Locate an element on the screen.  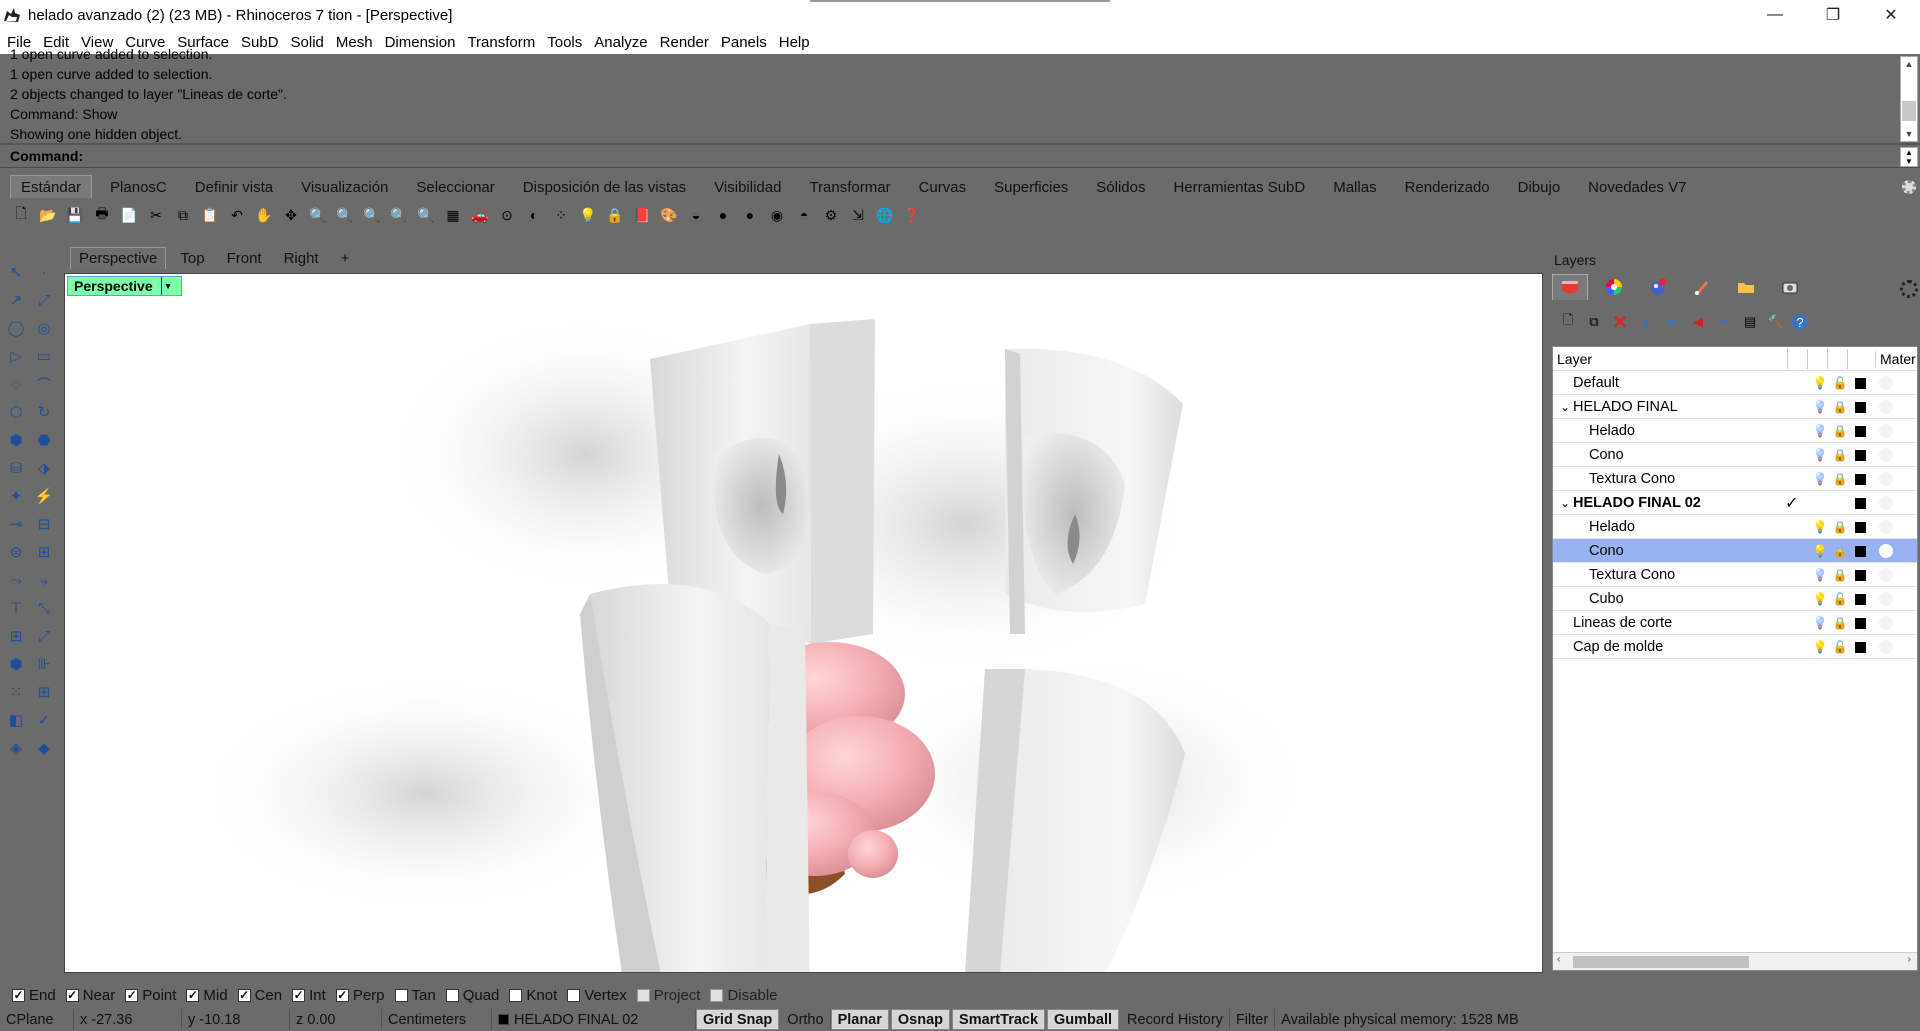
toolbox-tool-icon: ⤳ is located at coordinates (16, 580).